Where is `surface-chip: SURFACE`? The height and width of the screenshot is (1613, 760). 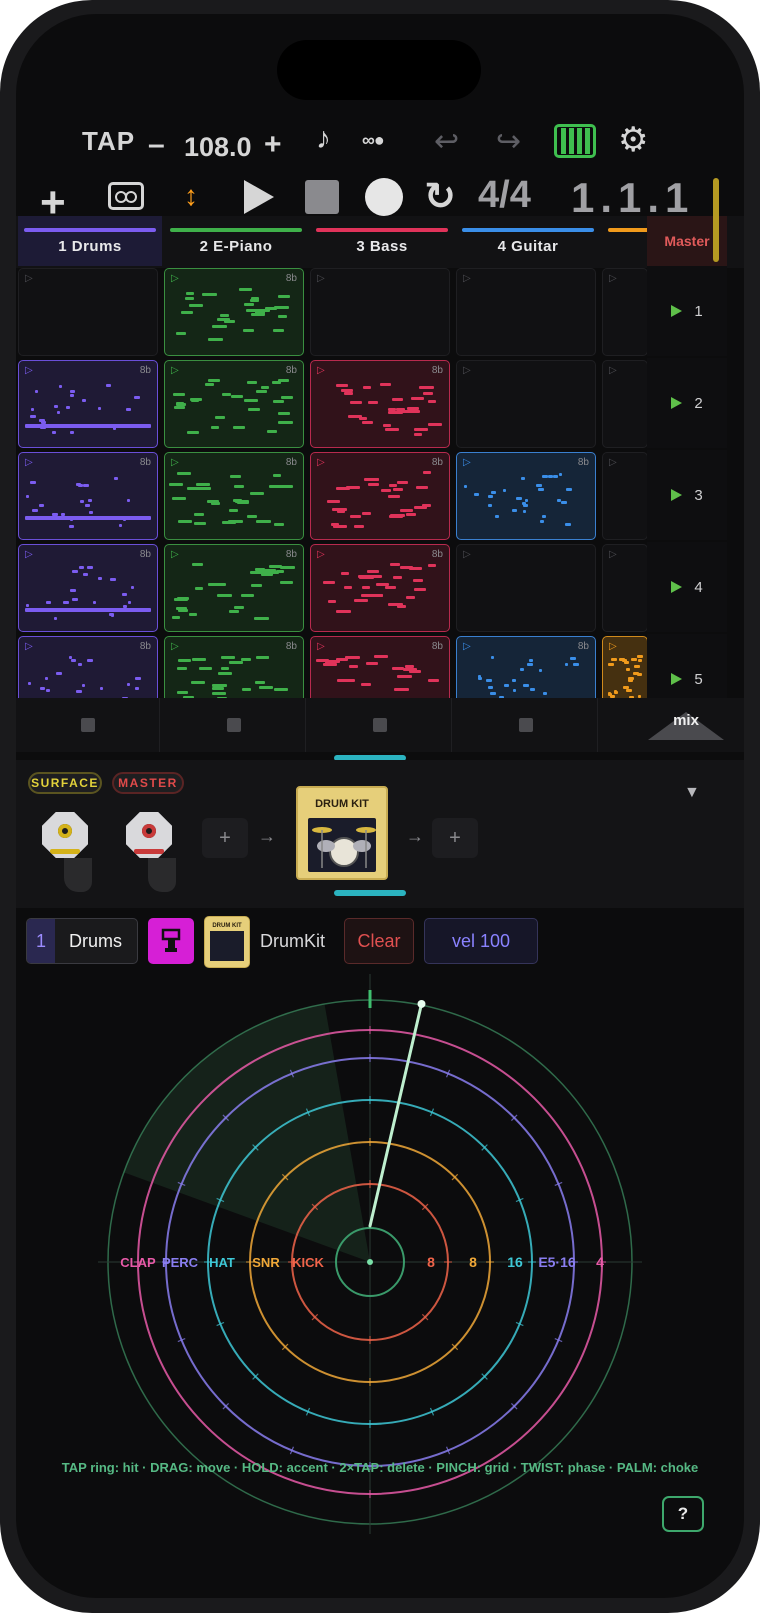
surface-chip: SURFACE is located at coordinates (65, 783).